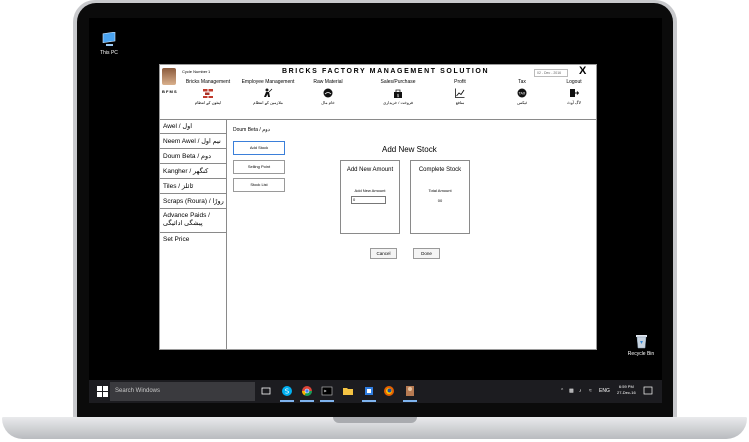 The height and width of the screenshot is (442, 749). I want to click on menu-label-urdu: ملازمین کے انتظام, so click(268, 102).